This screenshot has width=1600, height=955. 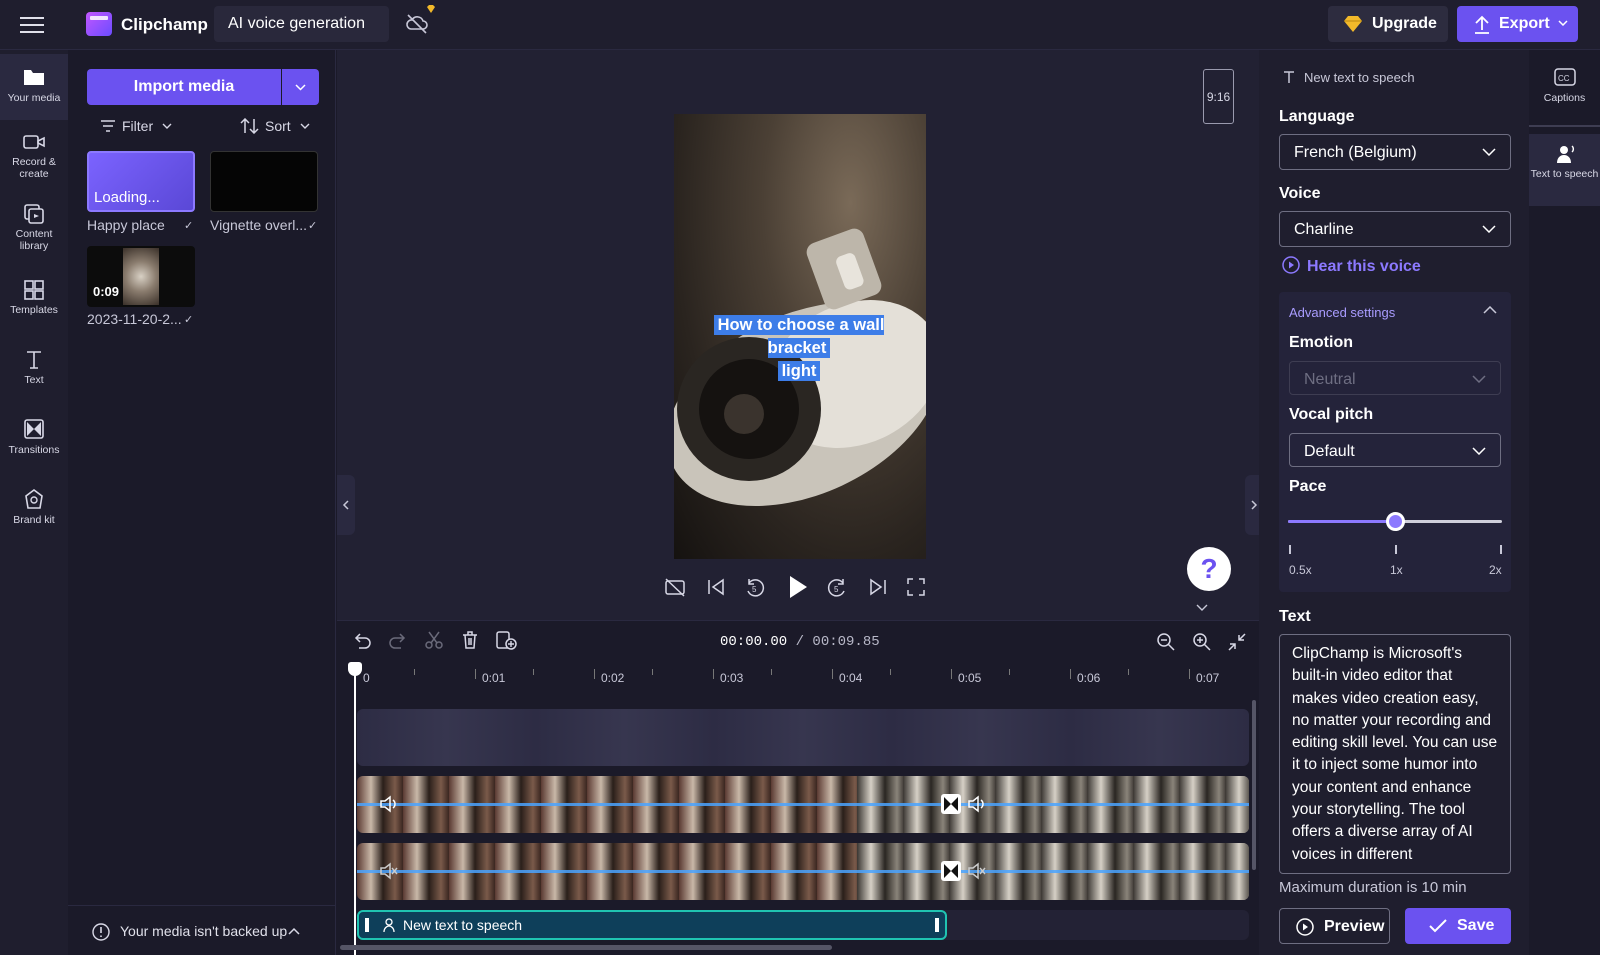 What do you see at coordinates (1476, 925) in the screenshot?
I see `save-label: Save` at bounding box center [1476, 925].